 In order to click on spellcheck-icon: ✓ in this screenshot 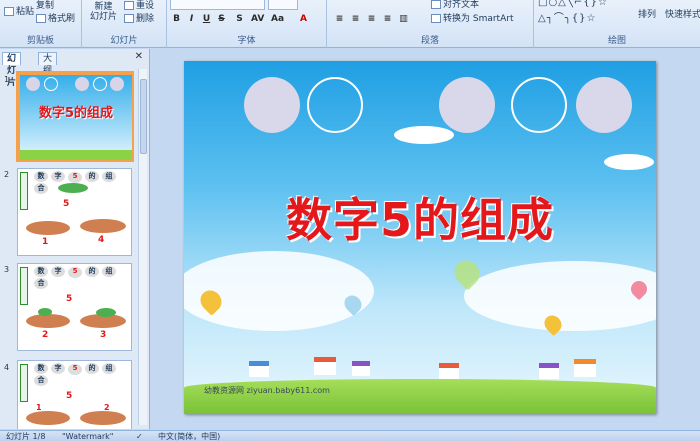, I will do `click(139, 436)`.